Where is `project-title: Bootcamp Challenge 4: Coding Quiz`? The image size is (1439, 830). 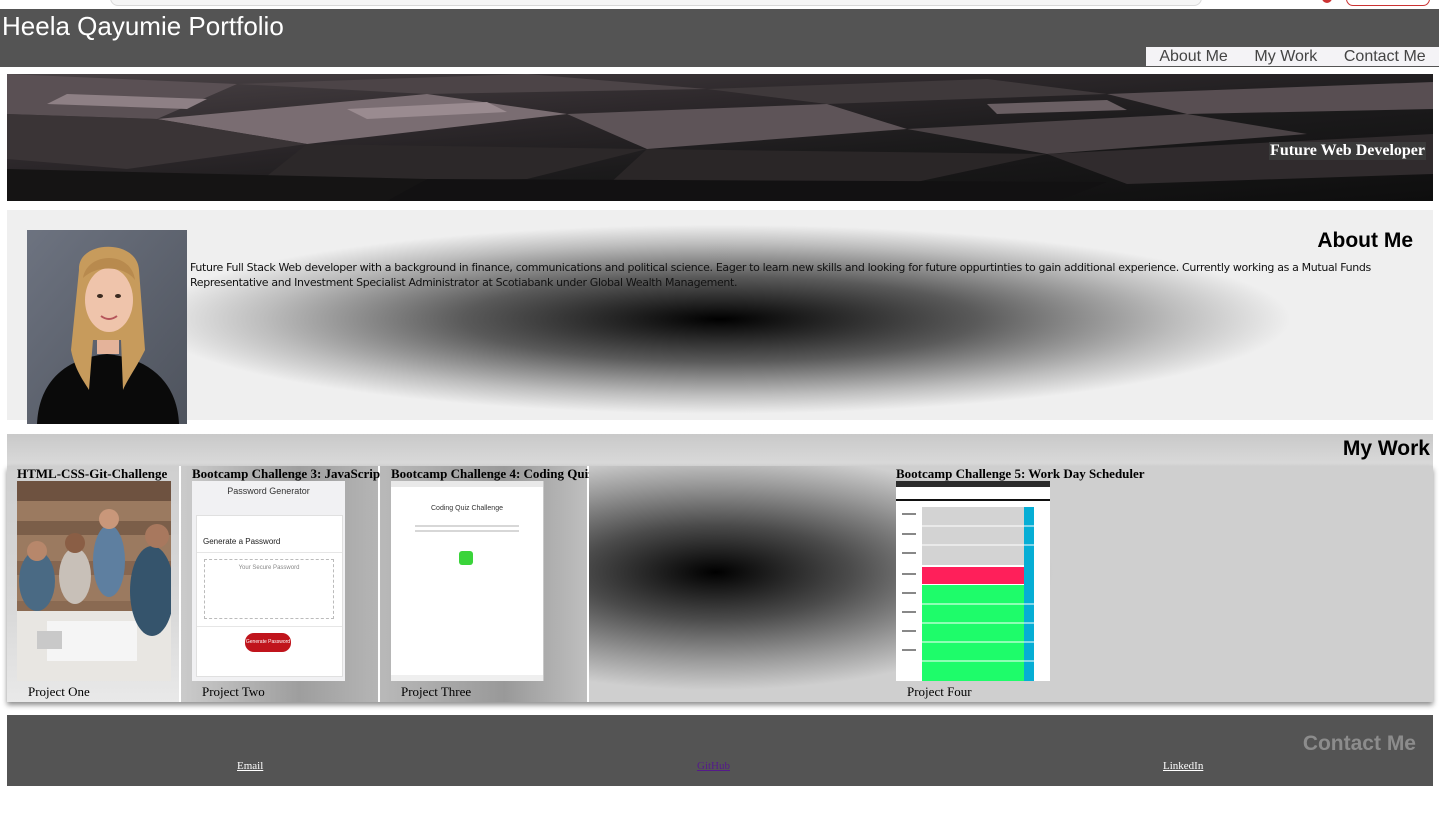
project-title: Bootcamp Challenge 4: Coding Quiz is located at coordinates (492, 473).